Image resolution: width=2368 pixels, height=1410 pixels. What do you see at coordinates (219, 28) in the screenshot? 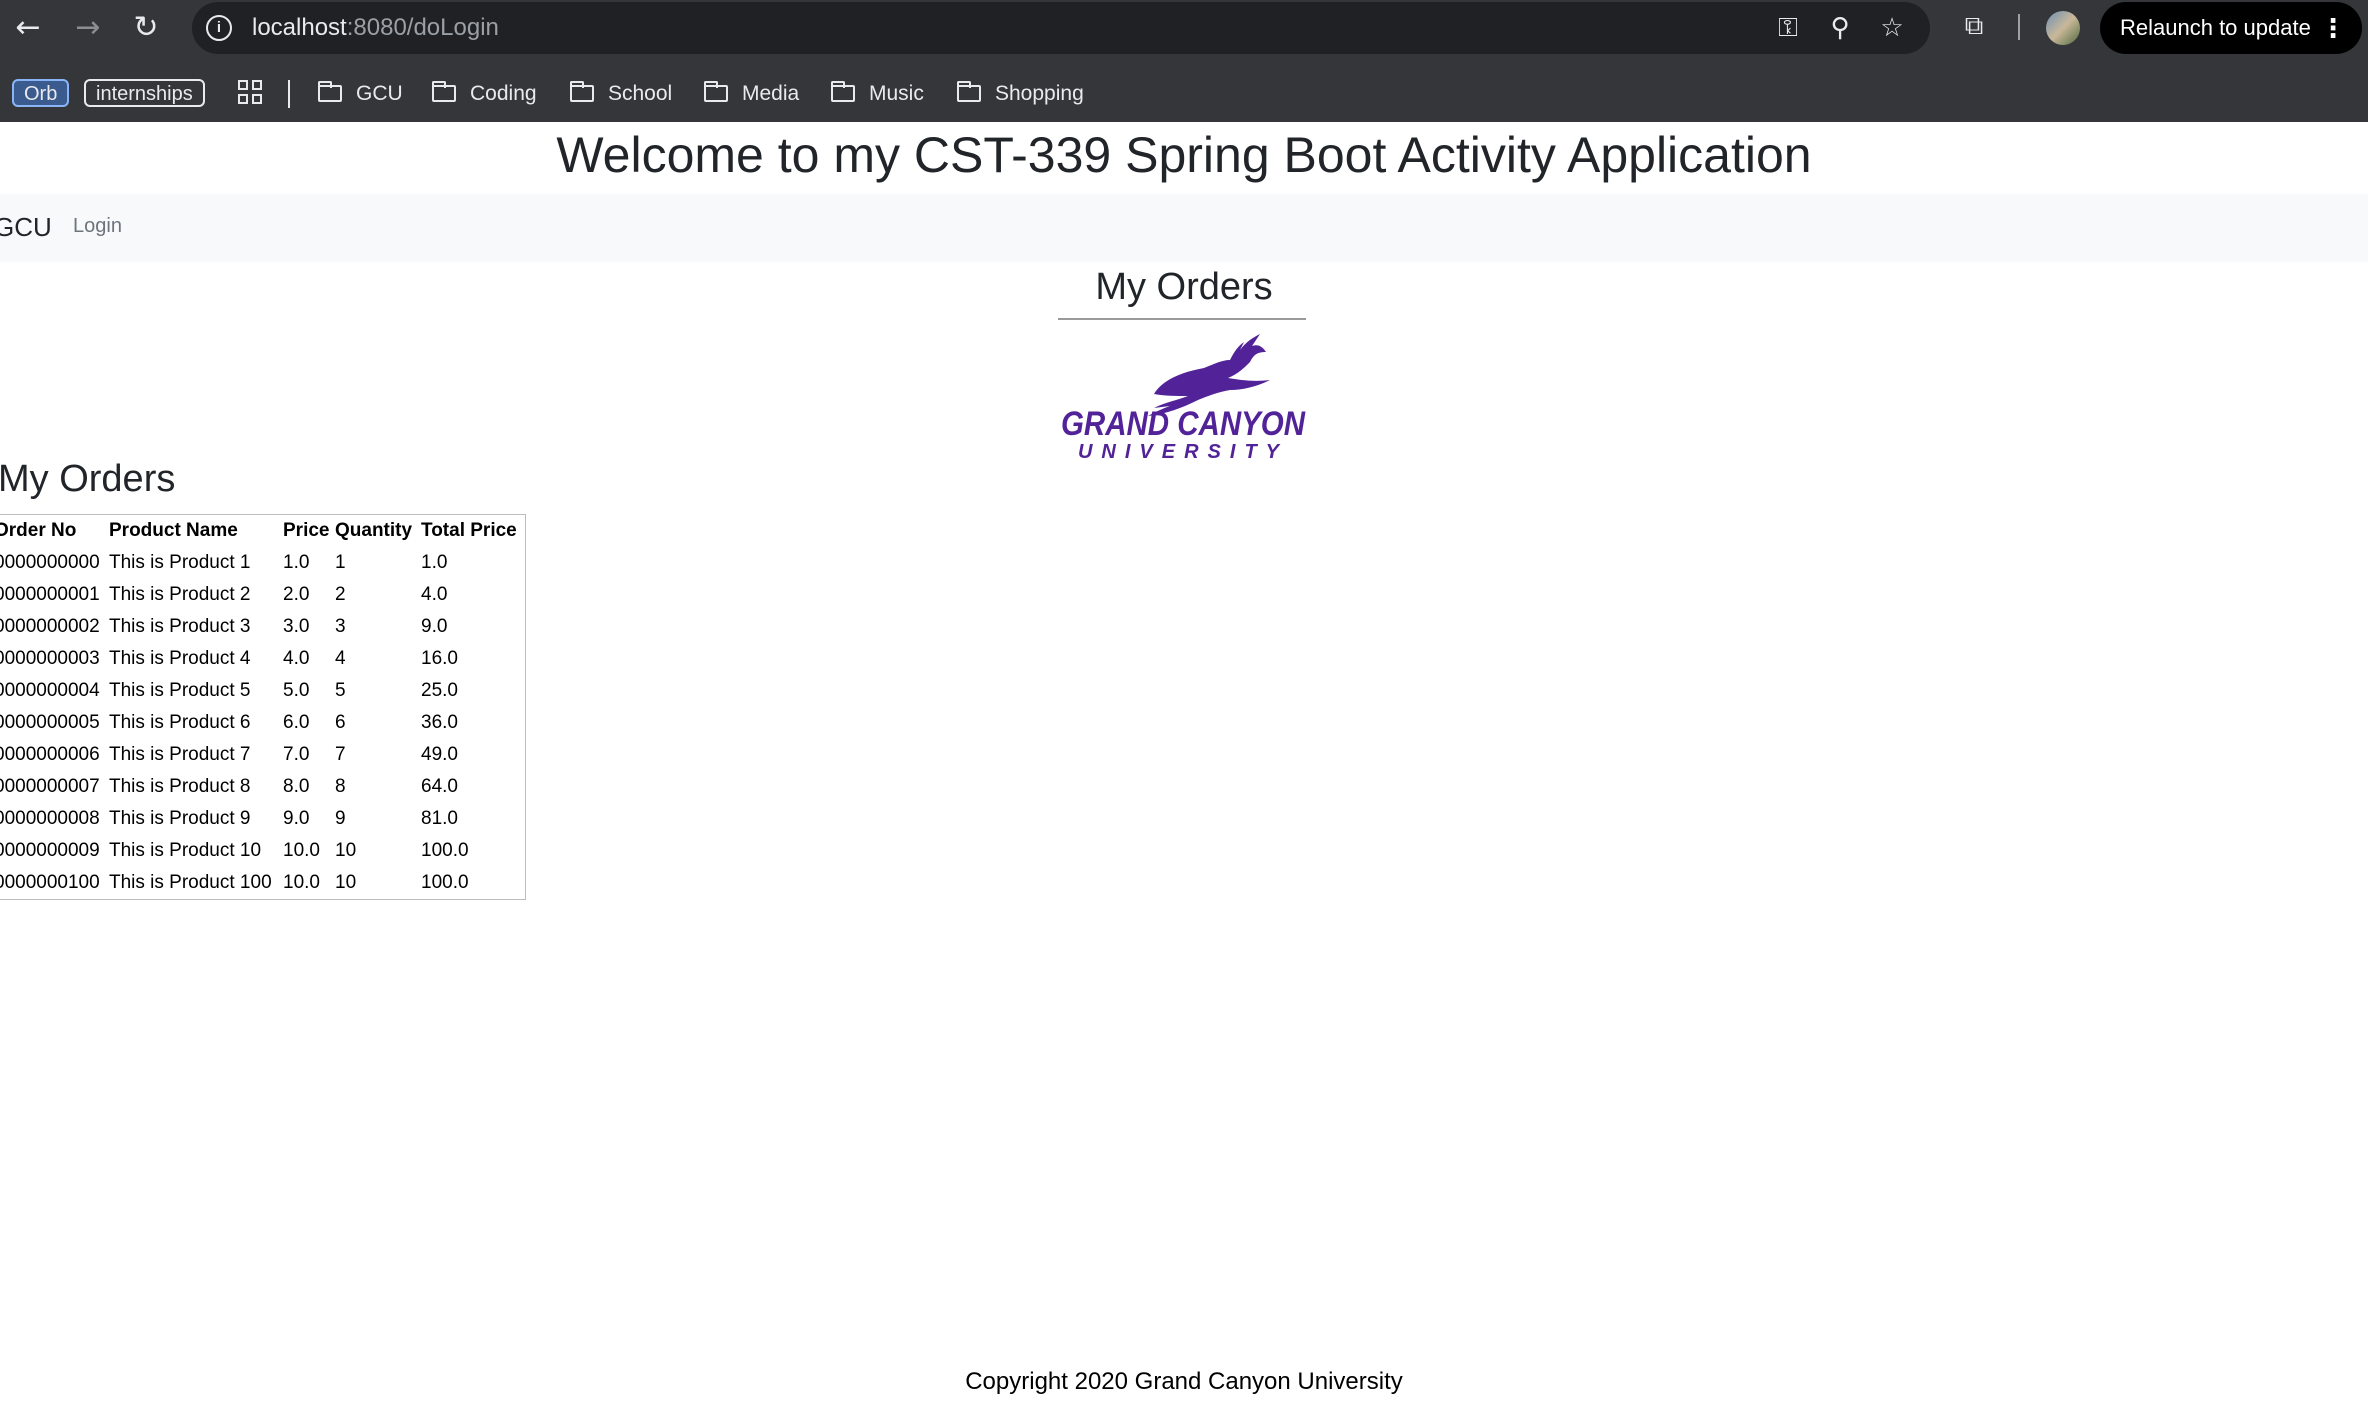
I see `site-info-icon: i` at bounding box center [219, 28].